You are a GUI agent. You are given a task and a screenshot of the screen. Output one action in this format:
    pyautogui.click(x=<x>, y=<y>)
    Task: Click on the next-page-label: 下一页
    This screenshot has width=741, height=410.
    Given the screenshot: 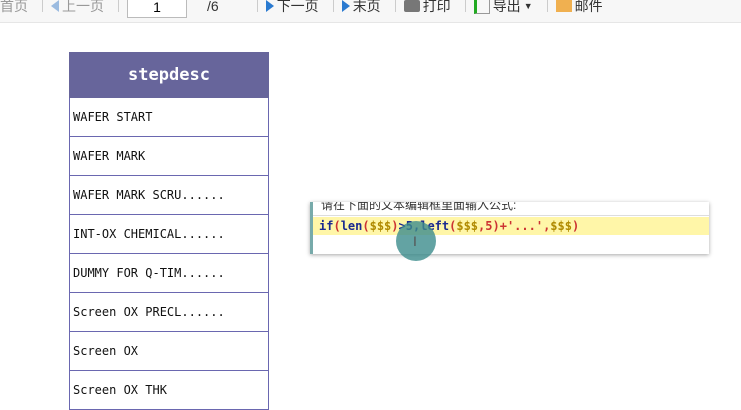 What is the action you would take?
    pyautogui.click(x=297, y=7)
    